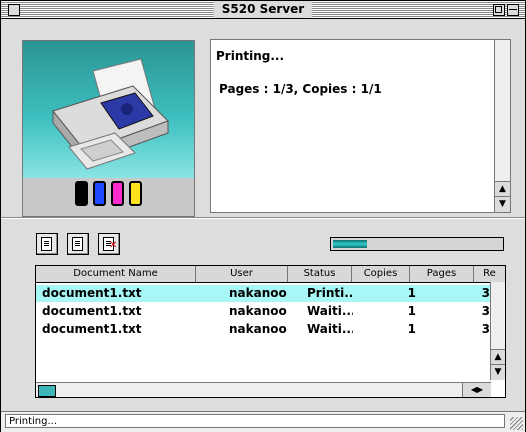 The height and width of the screenshot is (432, 526). I want to click on status-message-detail: Pages : 1/3, Copies : 1/1, so click(300, 89).